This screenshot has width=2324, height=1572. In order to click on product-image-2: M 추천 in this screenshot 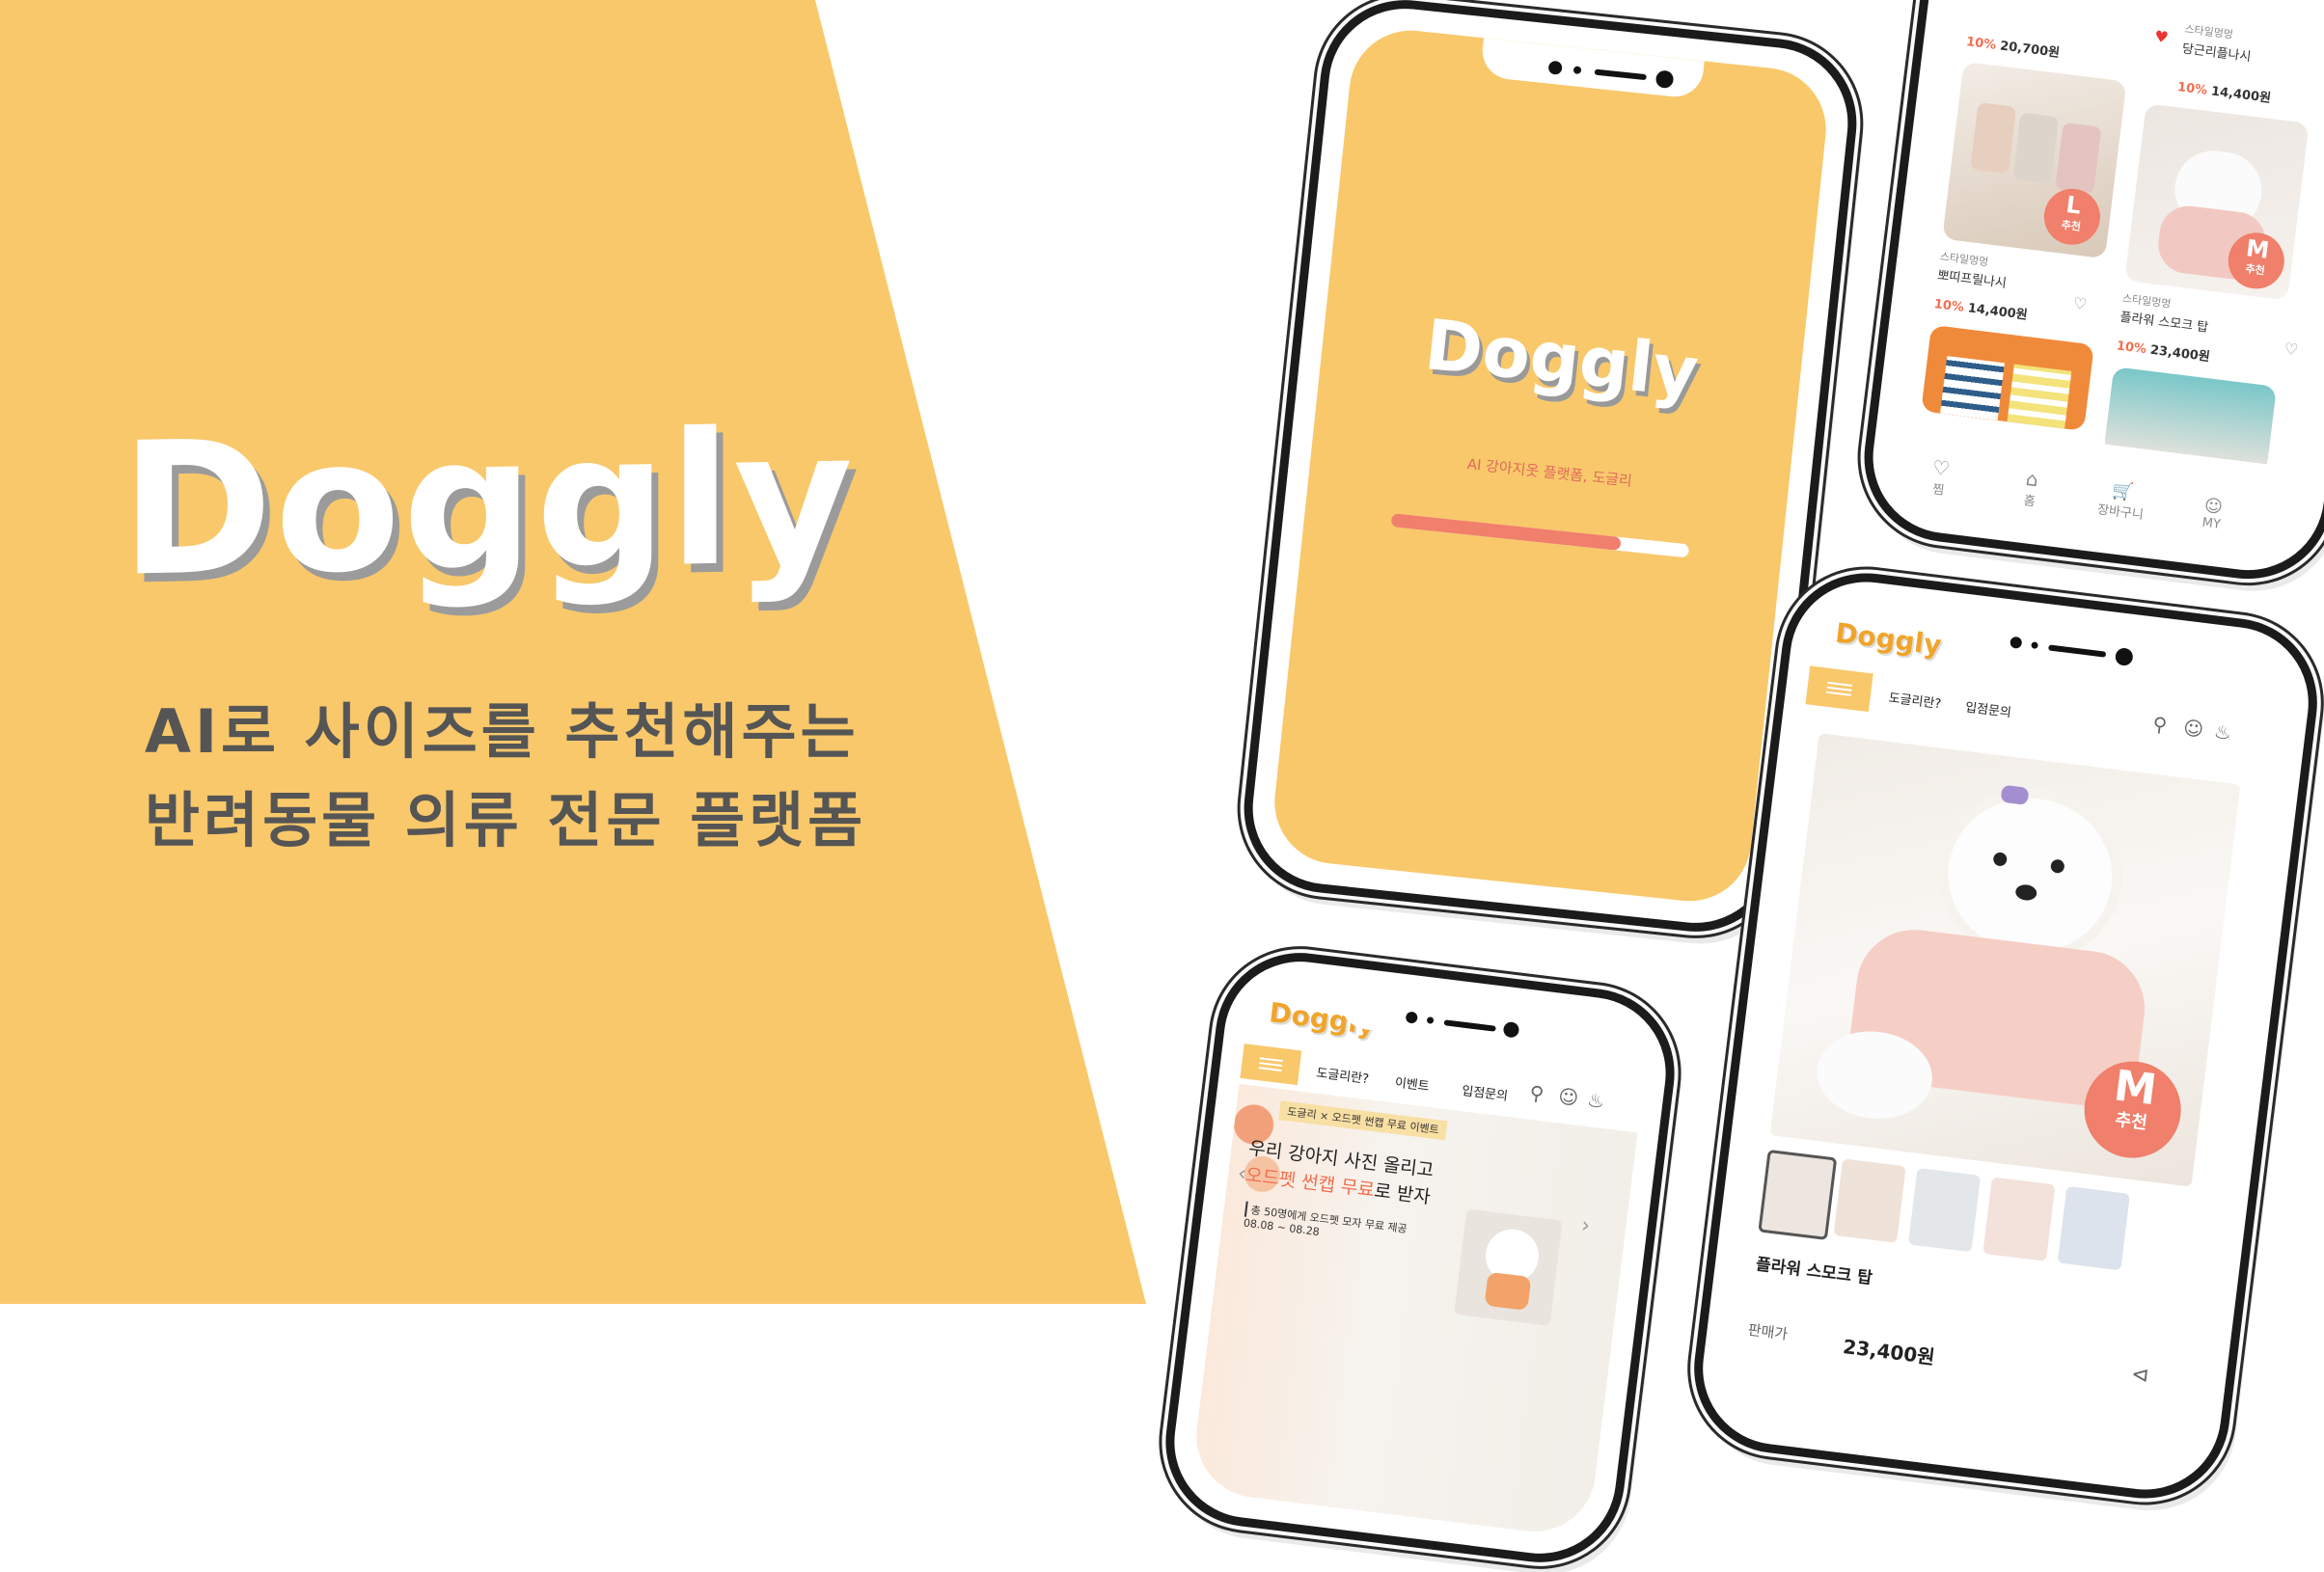, I will do `click(2217, 202)`.